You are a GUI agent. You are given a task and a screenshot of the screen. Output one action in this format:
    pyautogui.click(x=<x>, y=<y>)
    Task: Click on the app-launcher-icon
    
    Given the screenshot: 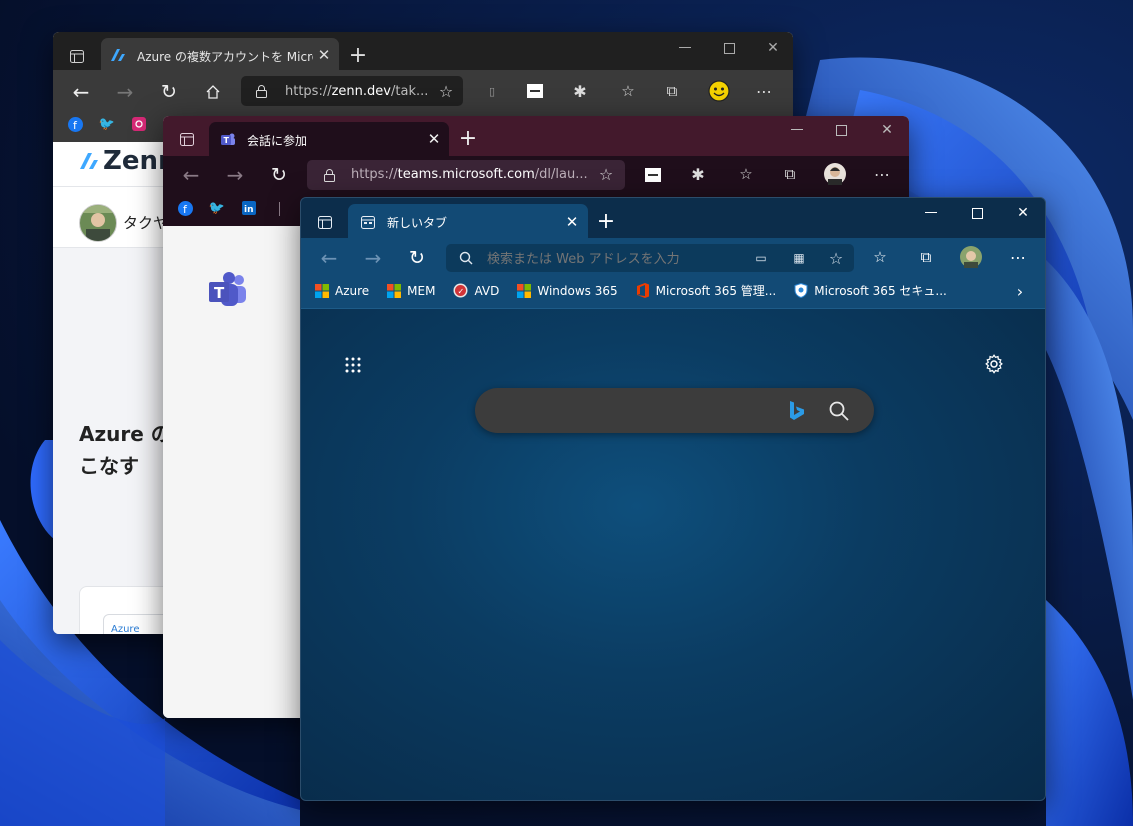 What is the action you would take?
    pyautogui.click(x=353, y=365)
    